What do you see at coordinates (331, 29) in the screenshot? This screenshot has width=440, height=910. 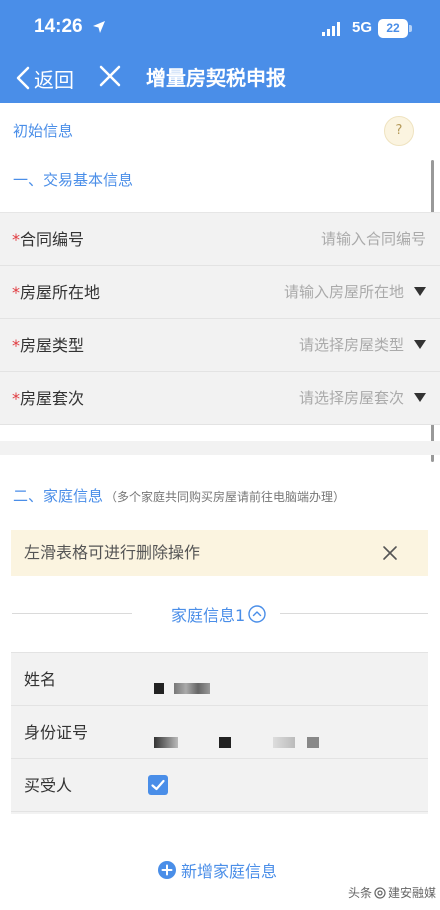 I see `signal-icon` at bounding box center [331, 29].